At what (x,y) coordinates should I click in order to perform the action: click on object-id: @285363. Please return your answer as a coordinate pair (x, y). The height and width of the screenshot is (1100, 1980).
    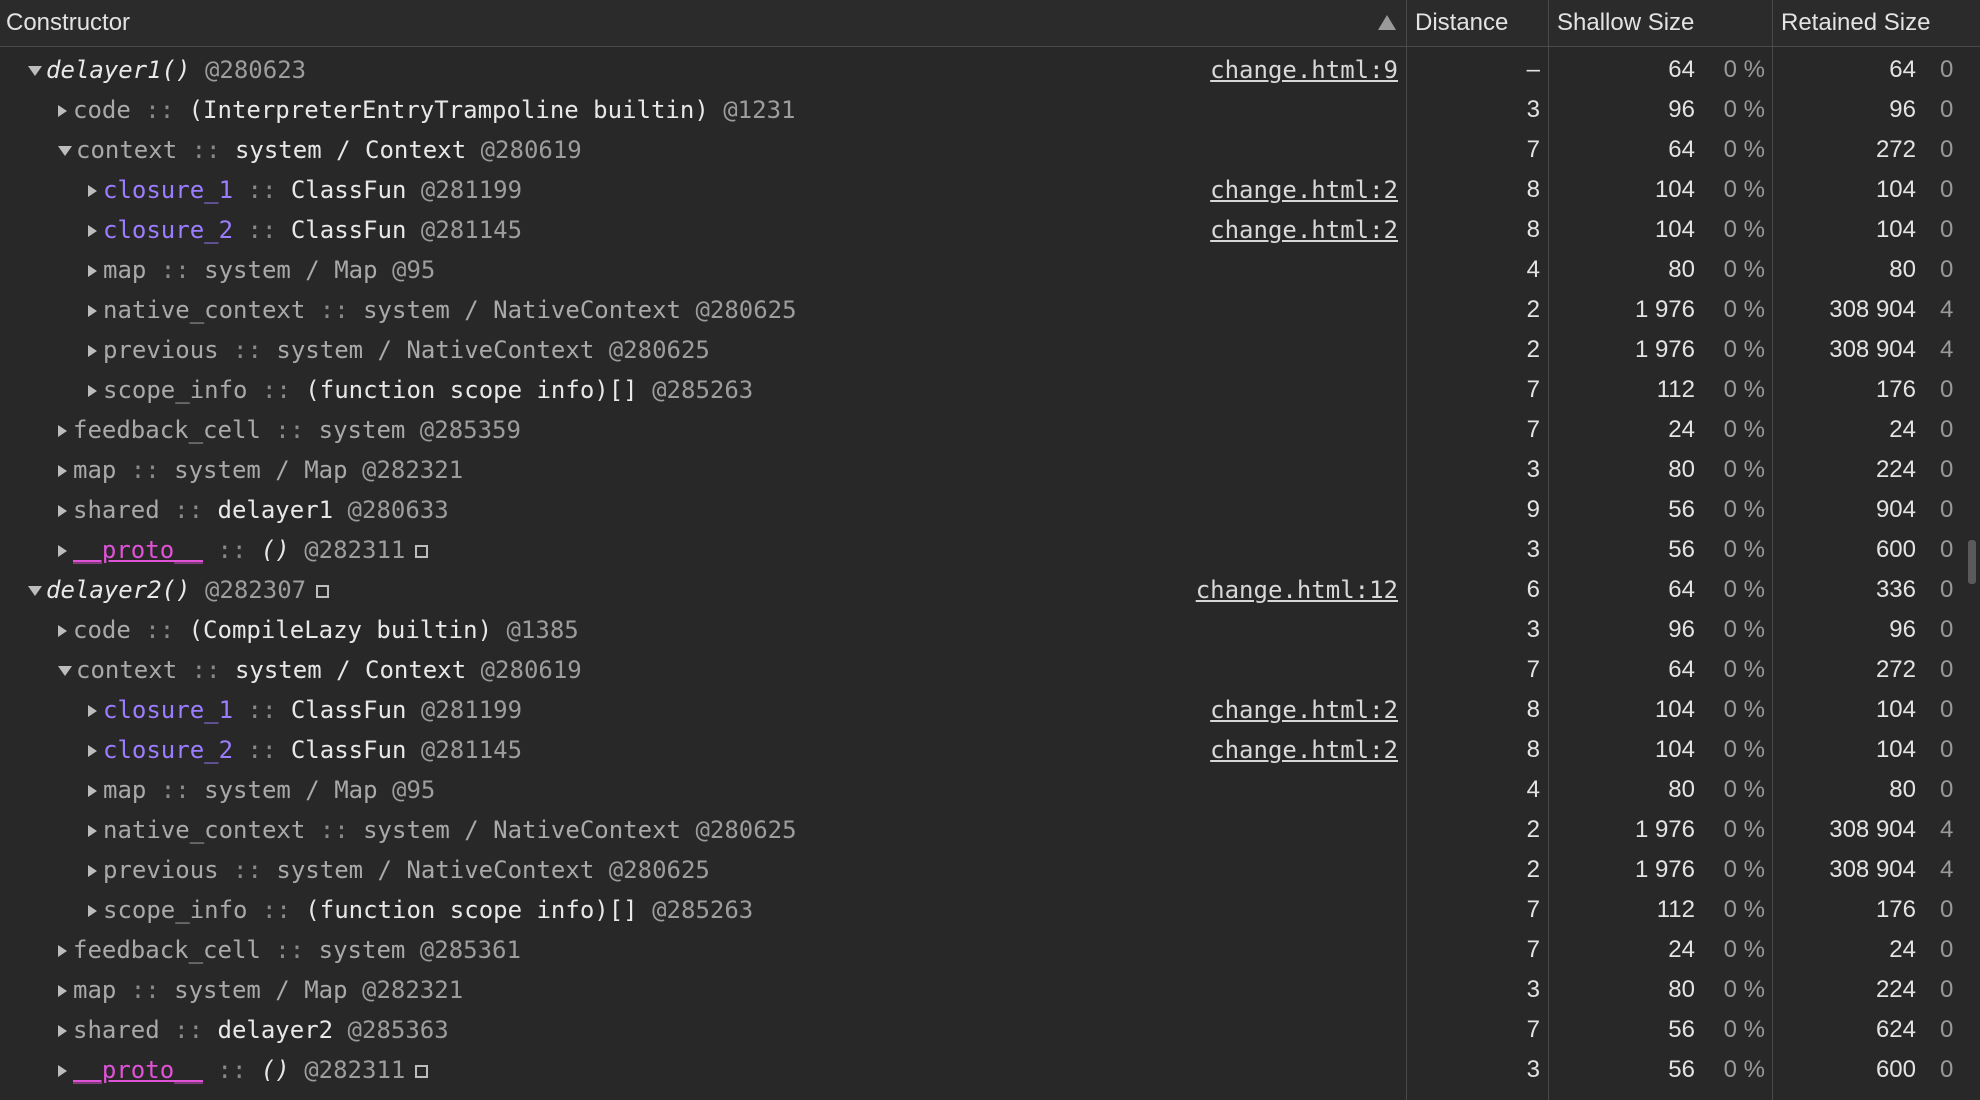
    Looking at the image, I should click on (398, 1030).